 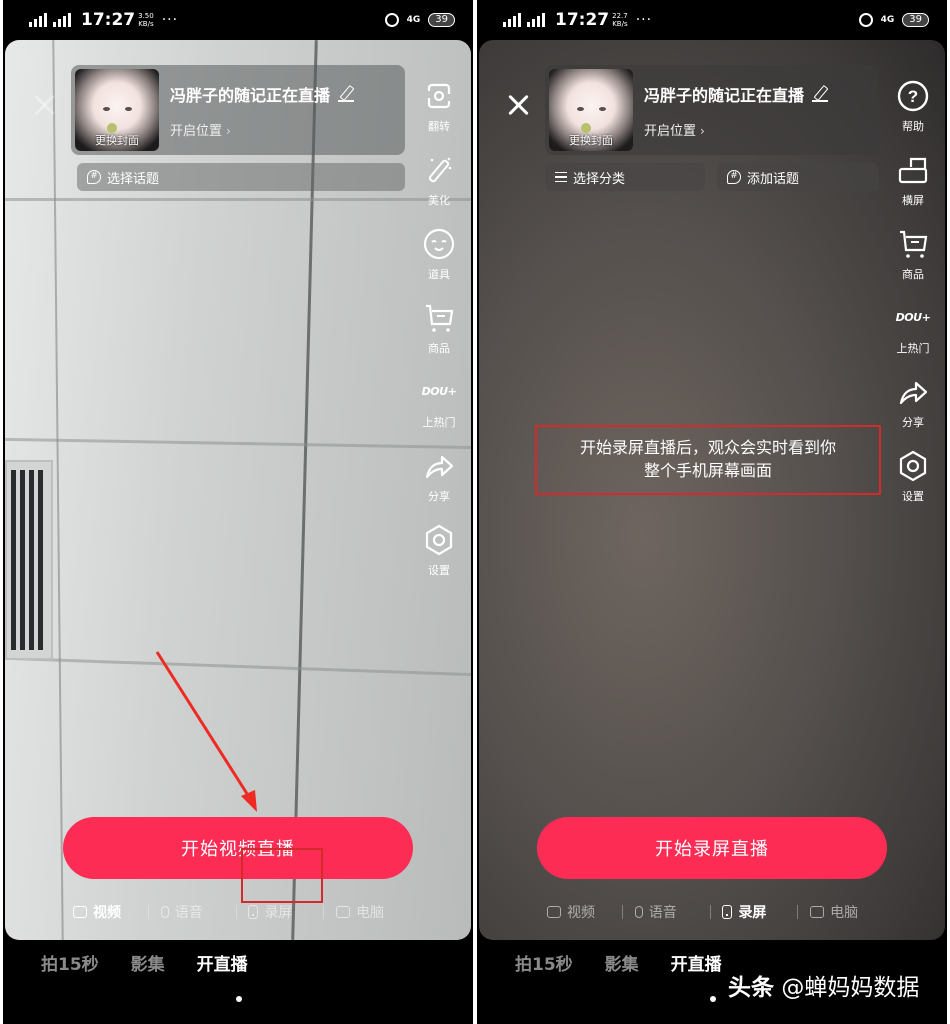 I want to click on battery-indicator: 39, so click(x=441, y=20).